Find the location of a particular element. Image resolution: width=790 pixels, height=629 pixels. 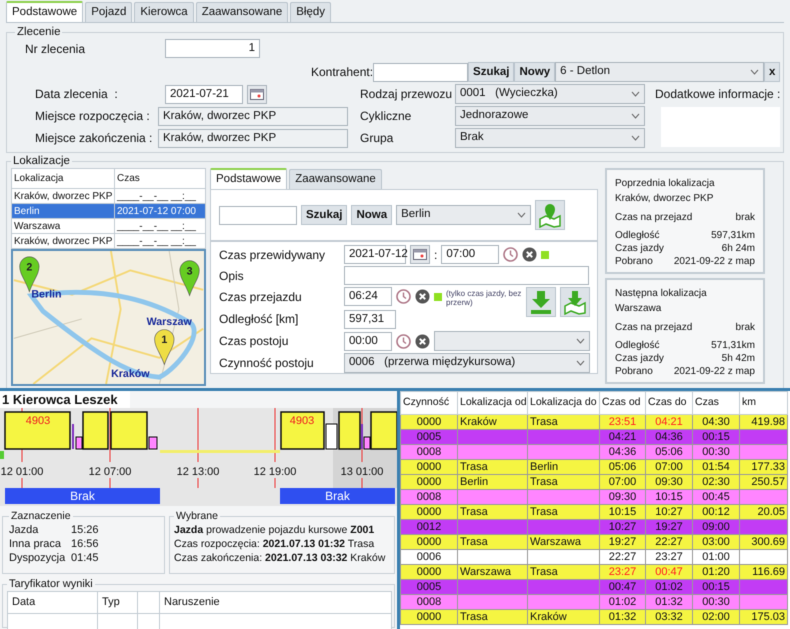

dropdown: Brak is located at coordinates (550, 138).